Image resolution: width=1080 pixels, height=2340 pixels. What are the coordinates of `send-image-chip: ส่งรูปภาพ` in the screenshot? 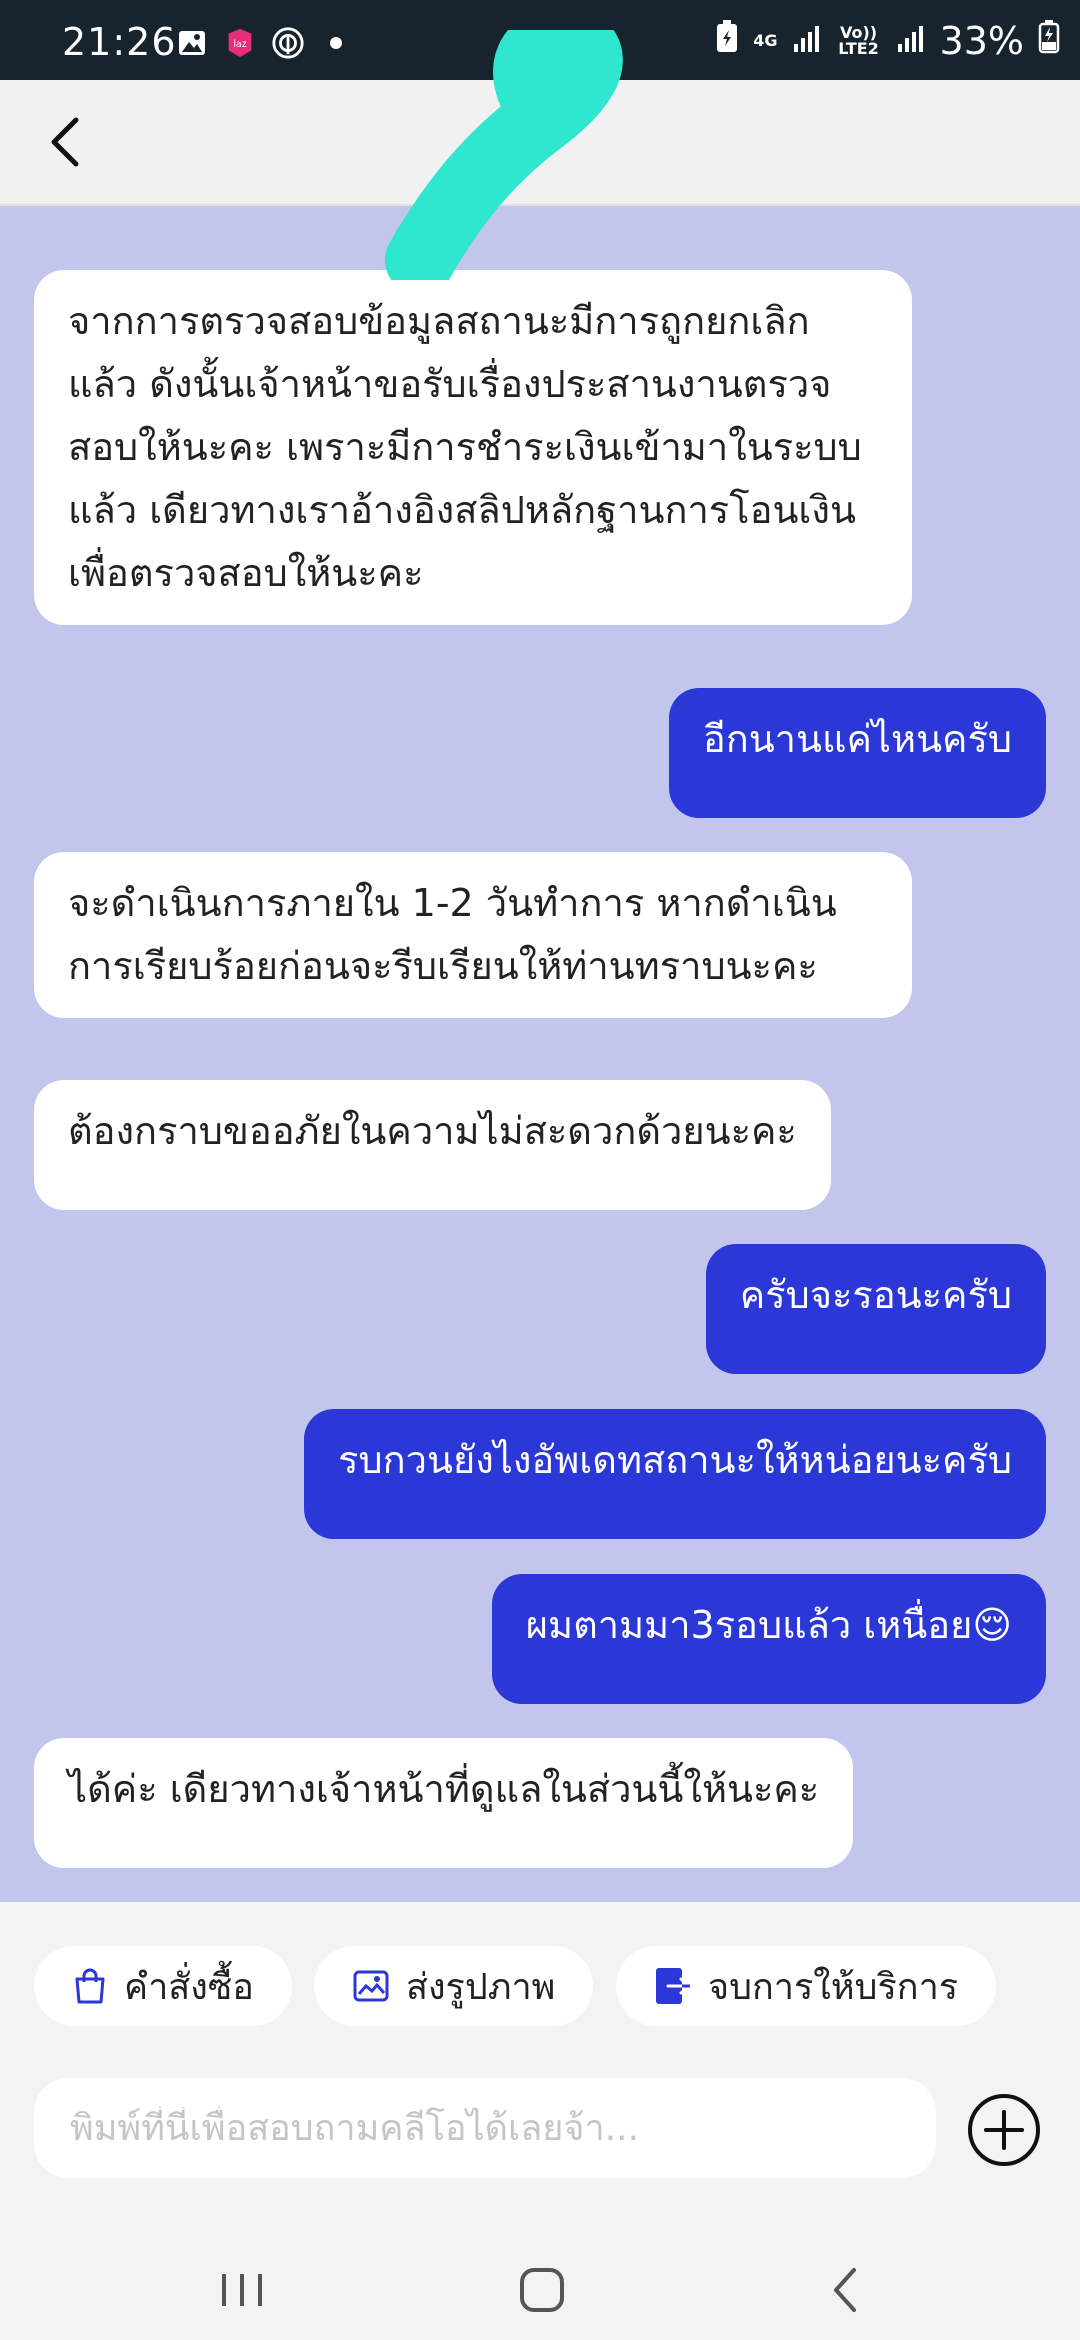 It's located at (454, 1986).